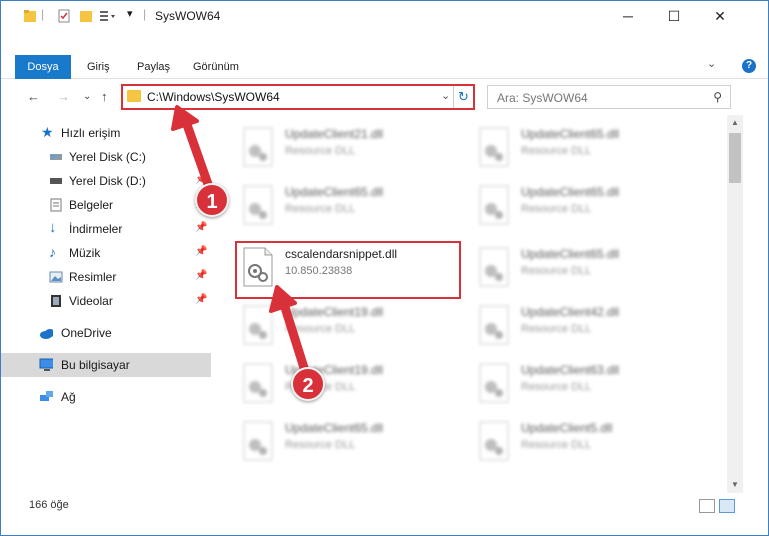  Describe the element at coordinates (727, 506) in the screenshot. I see `large-icons-view-icon` at that location.